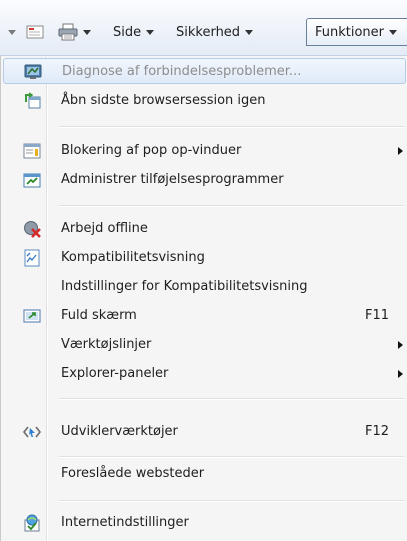 This screenshot has width=407, height=541. I want to click on menu-item-label: Blokering af pop op-vinduer, so click(151, 150).